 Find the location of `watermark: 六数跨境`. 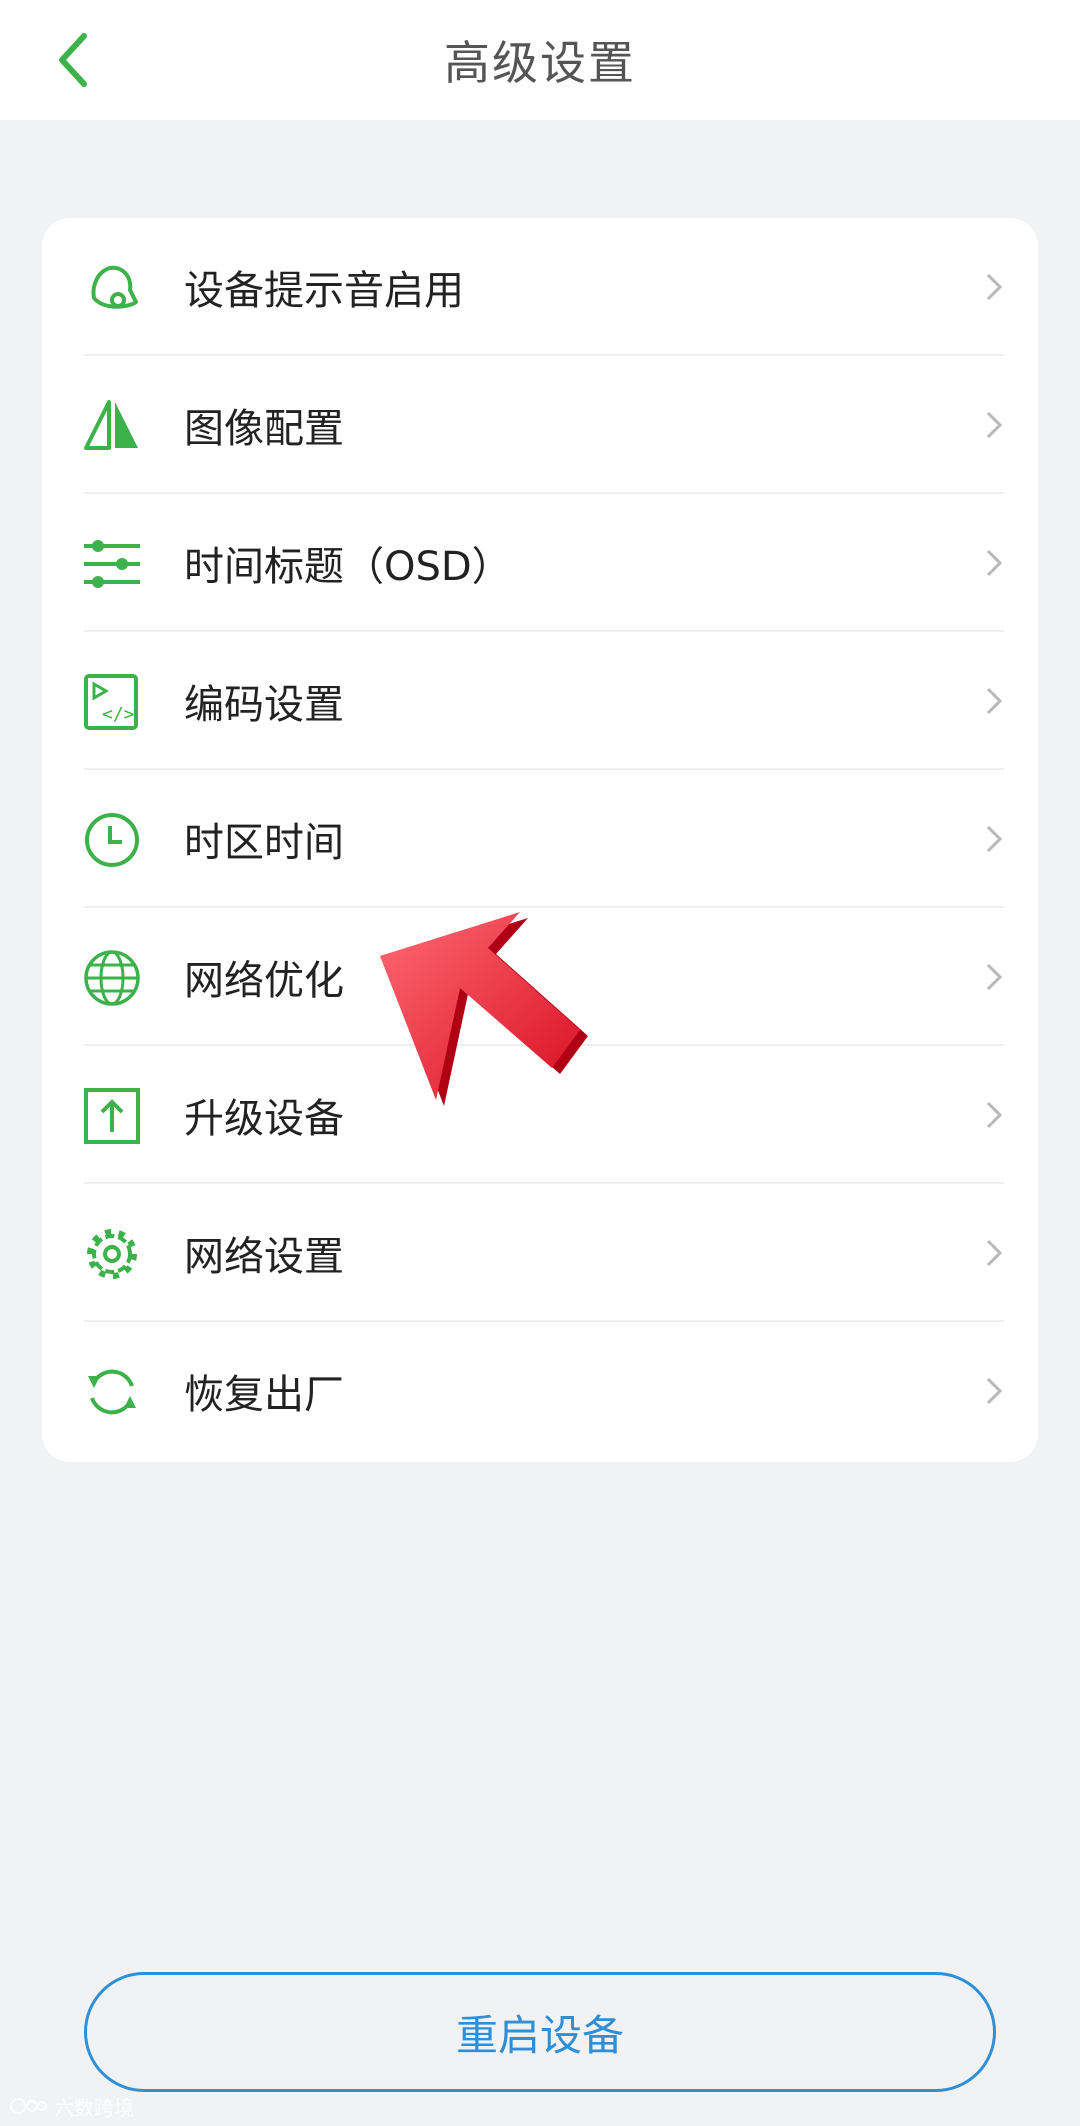

watermark: 六数跨境 is located at coordinates (71, 2106).